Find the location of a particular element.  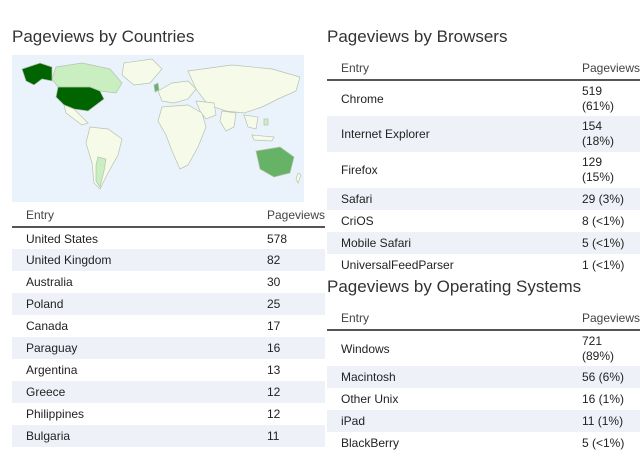

os-name: BlackBerry is located at coordinates (447, 443).